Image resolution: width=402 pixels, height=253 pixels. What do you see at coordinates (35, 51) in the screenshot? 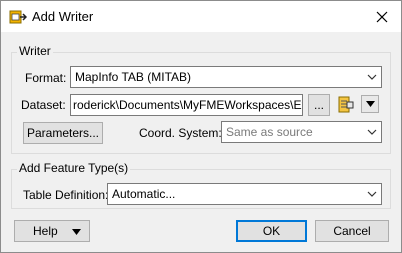
I see `writer-group-legend: Writer` at bounding box center [35, 51].